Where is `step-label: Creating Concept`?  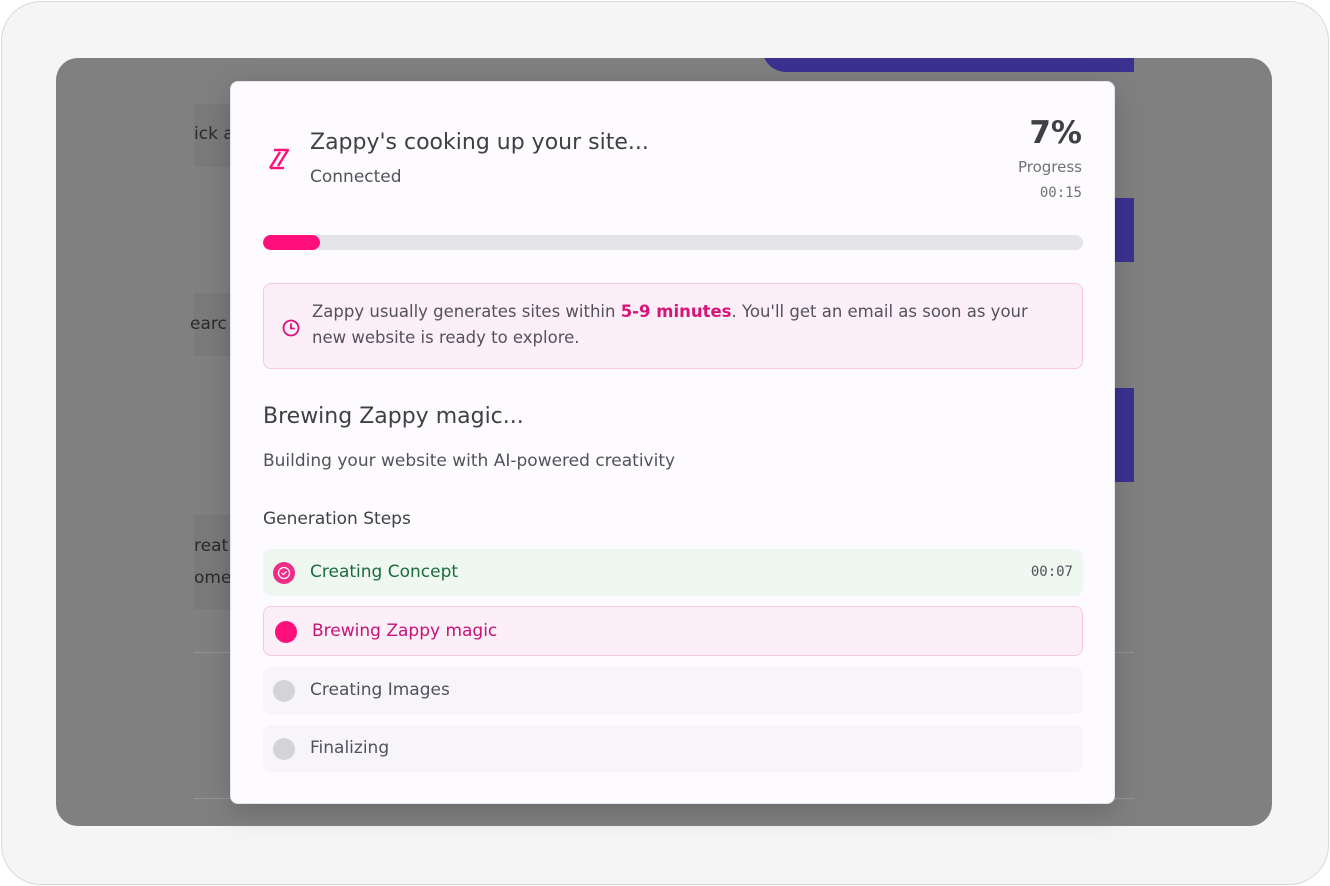 step-label: Creating Concept is located at coordinates (384, 572).